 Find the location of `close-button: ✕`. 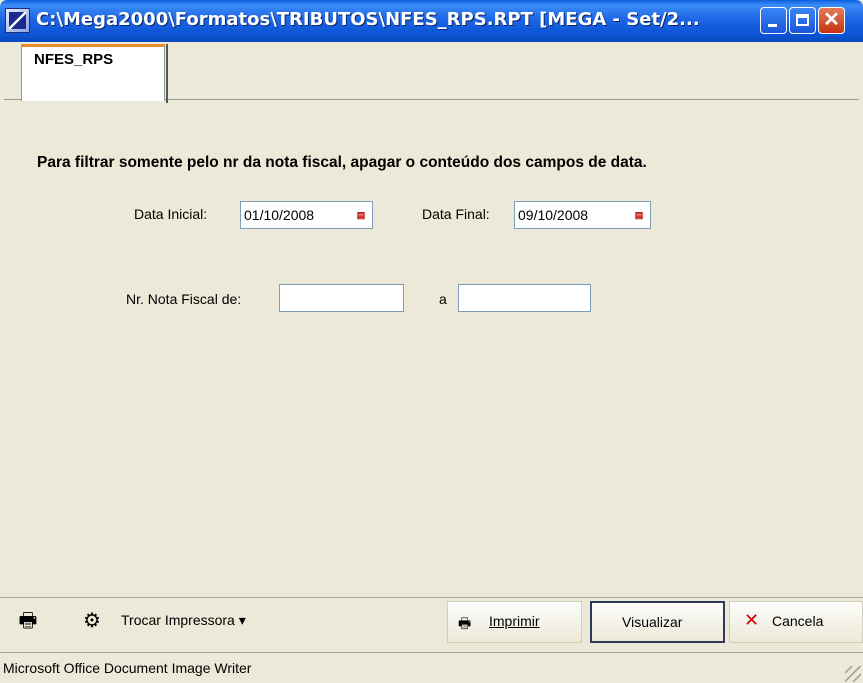

close-button: ✕ is located at coordinates (831, 20).